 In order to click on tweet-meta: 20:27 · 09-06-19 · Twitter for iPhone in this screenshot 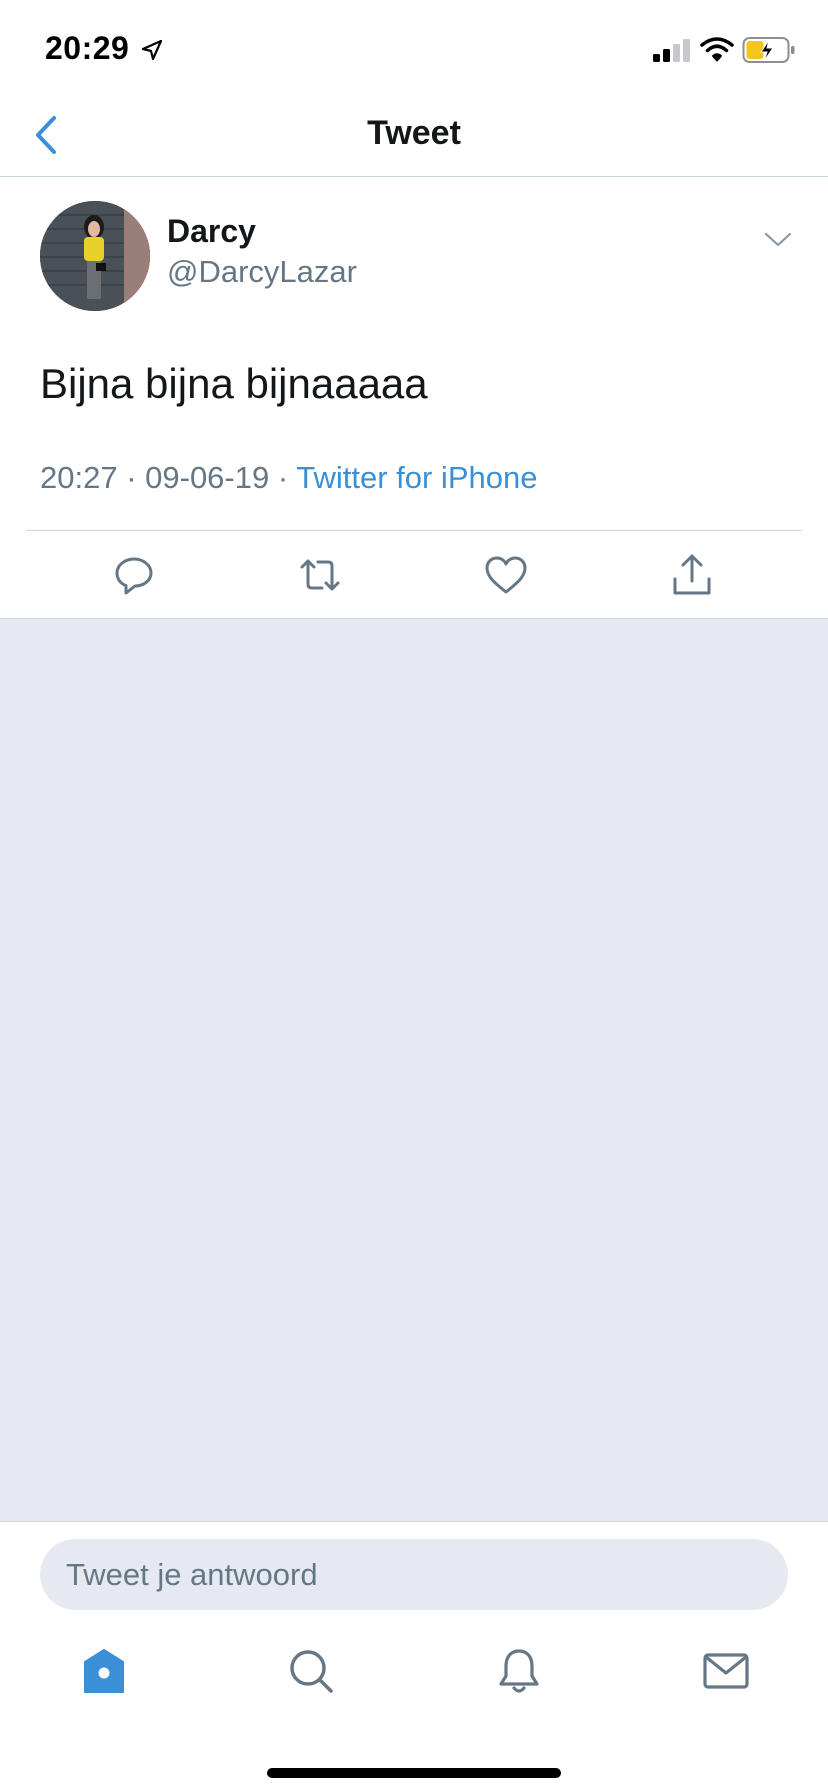, I will do `click(288, 478)`.